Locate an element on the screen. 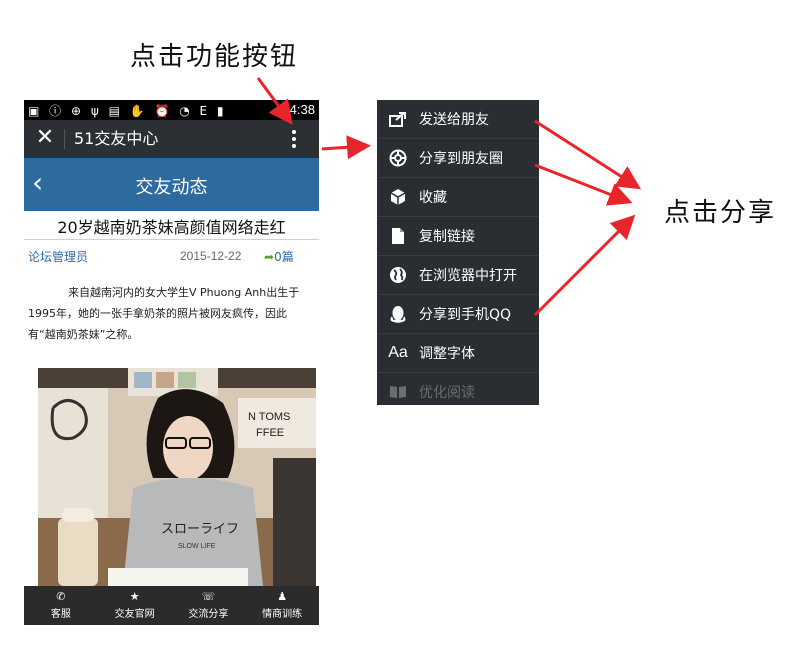  favorite-cube-icon is located at coordinates (398, 197).